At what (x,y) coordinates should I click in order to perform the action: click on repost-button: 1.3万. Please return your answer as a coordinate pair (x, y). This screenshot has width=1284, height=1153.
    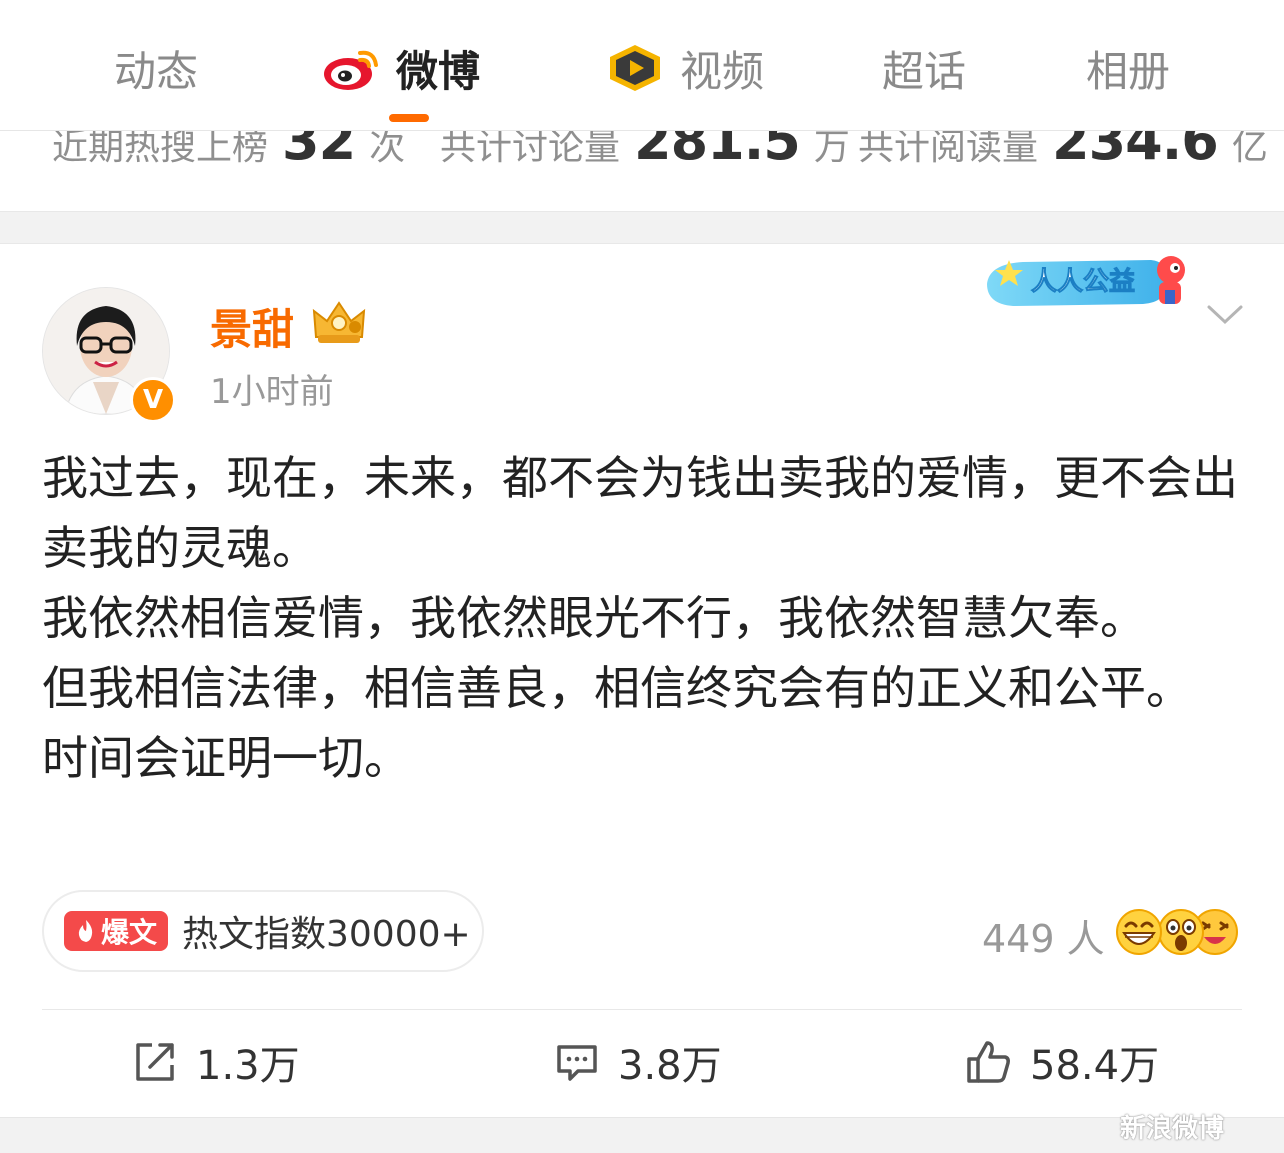
    Looking at the image, I should click on (216, 1062).